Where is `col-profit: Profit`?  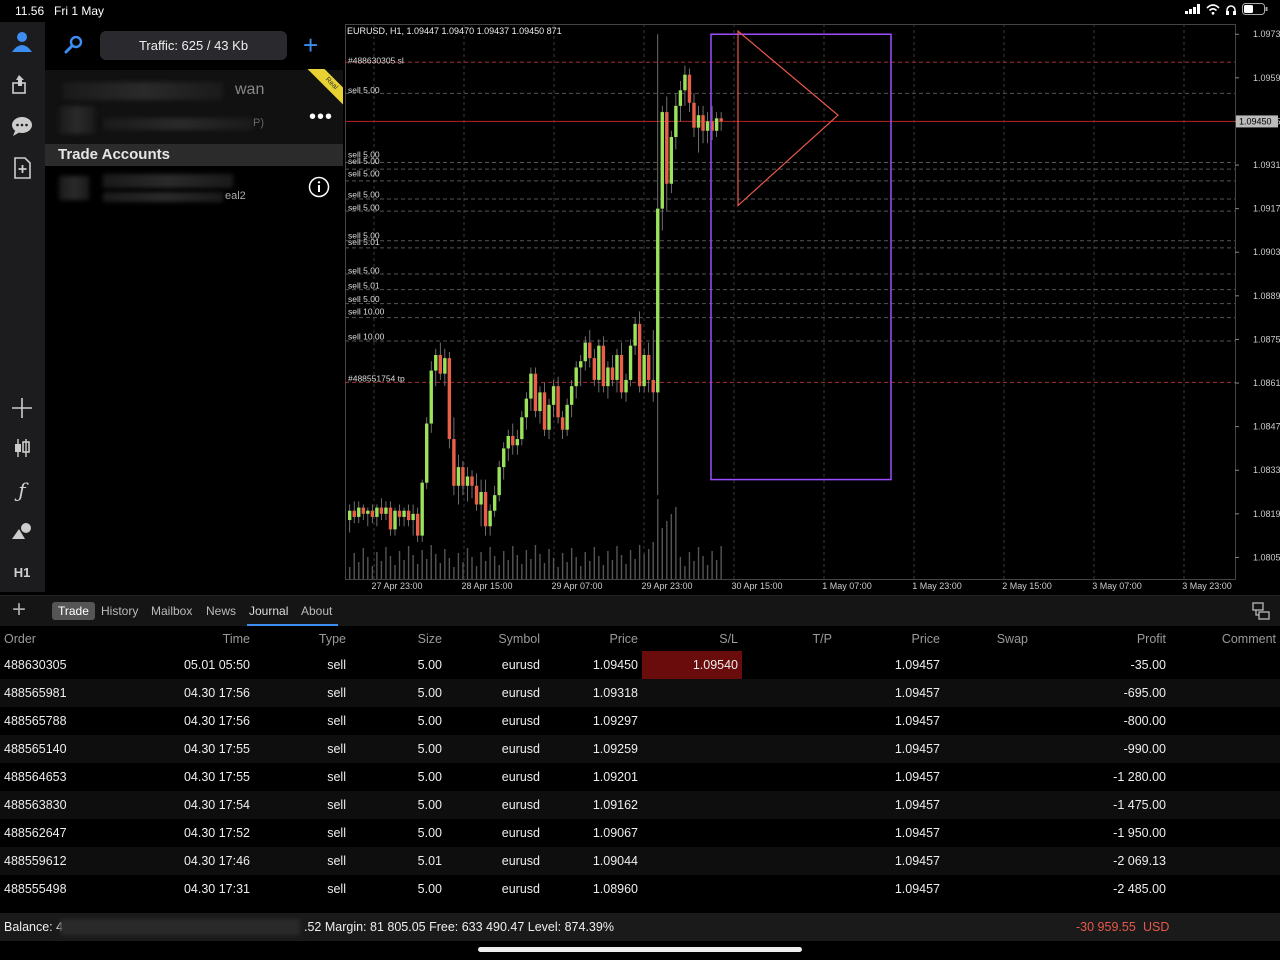
col-profit: Profit is located at coordinates (1101, 639).